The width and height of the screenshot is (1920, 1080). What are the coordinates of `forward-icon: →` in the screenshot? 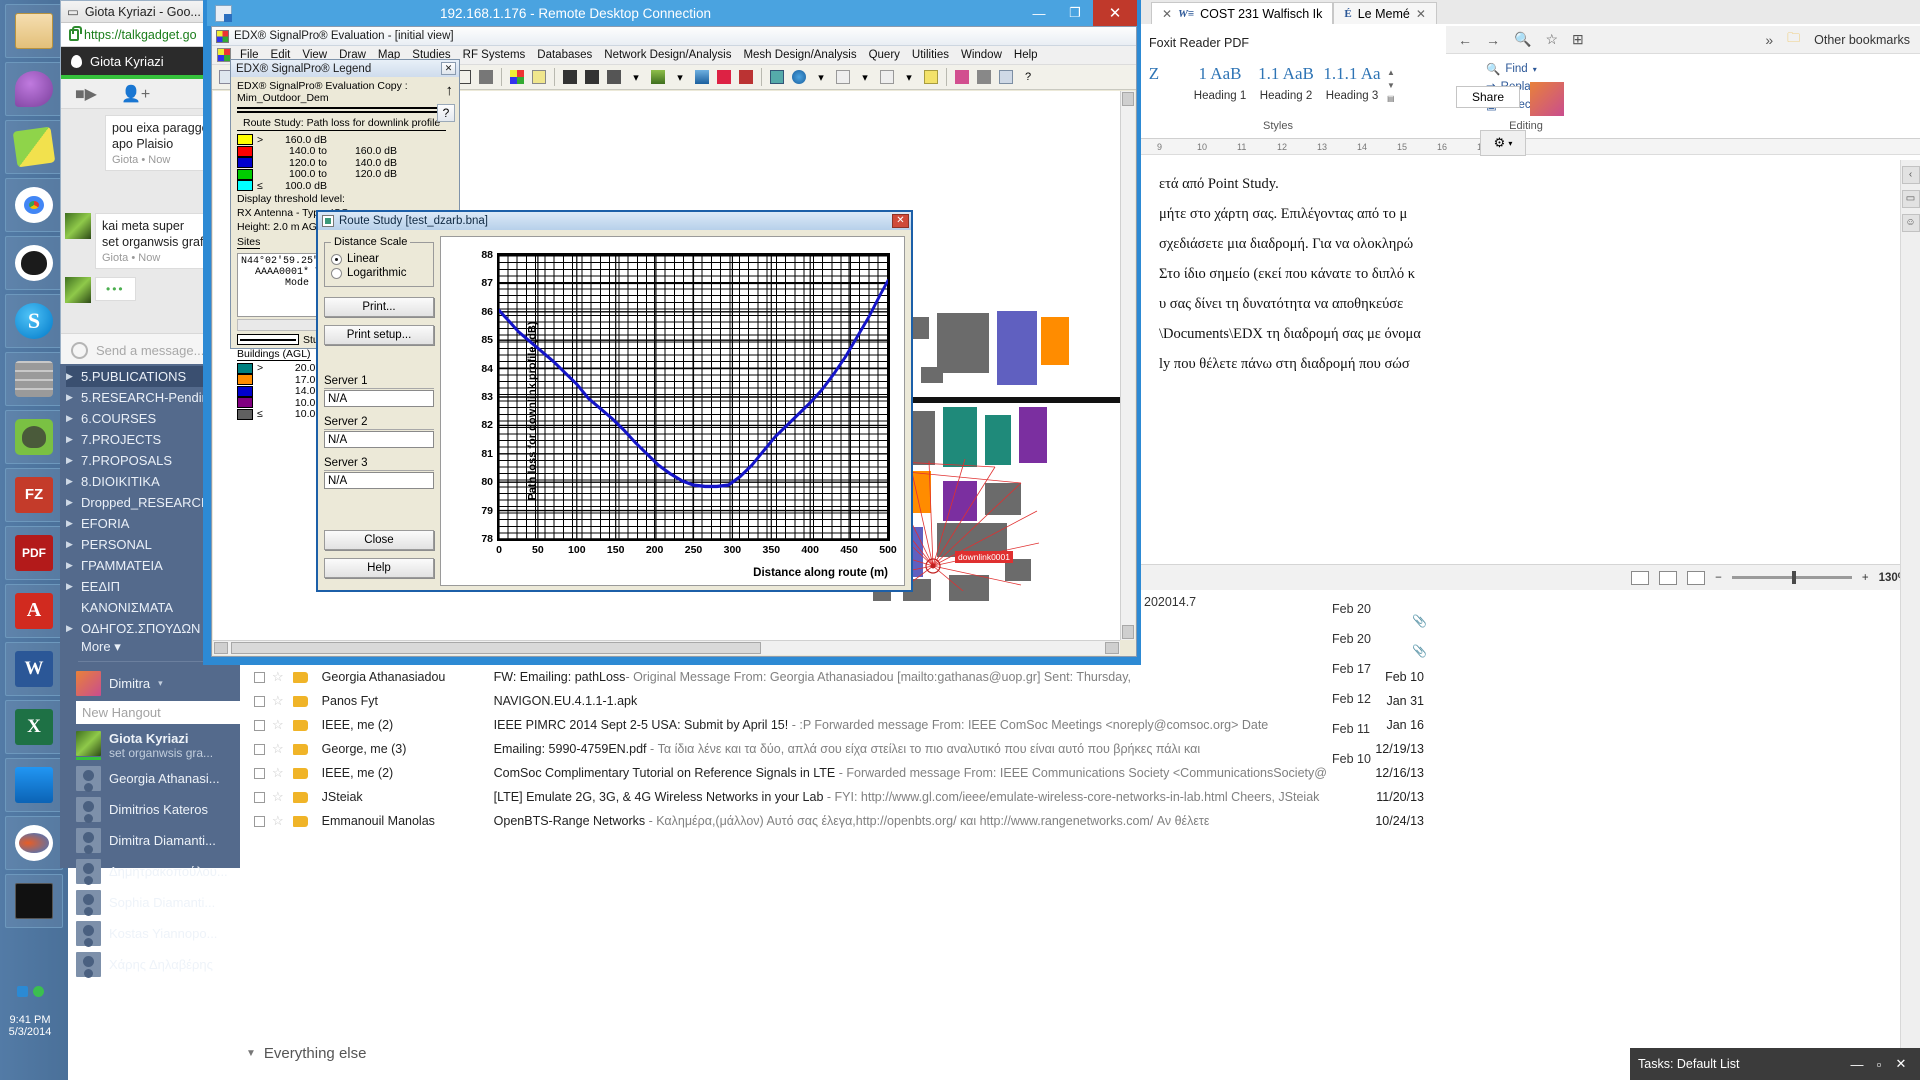 It's located at (1493, 40).